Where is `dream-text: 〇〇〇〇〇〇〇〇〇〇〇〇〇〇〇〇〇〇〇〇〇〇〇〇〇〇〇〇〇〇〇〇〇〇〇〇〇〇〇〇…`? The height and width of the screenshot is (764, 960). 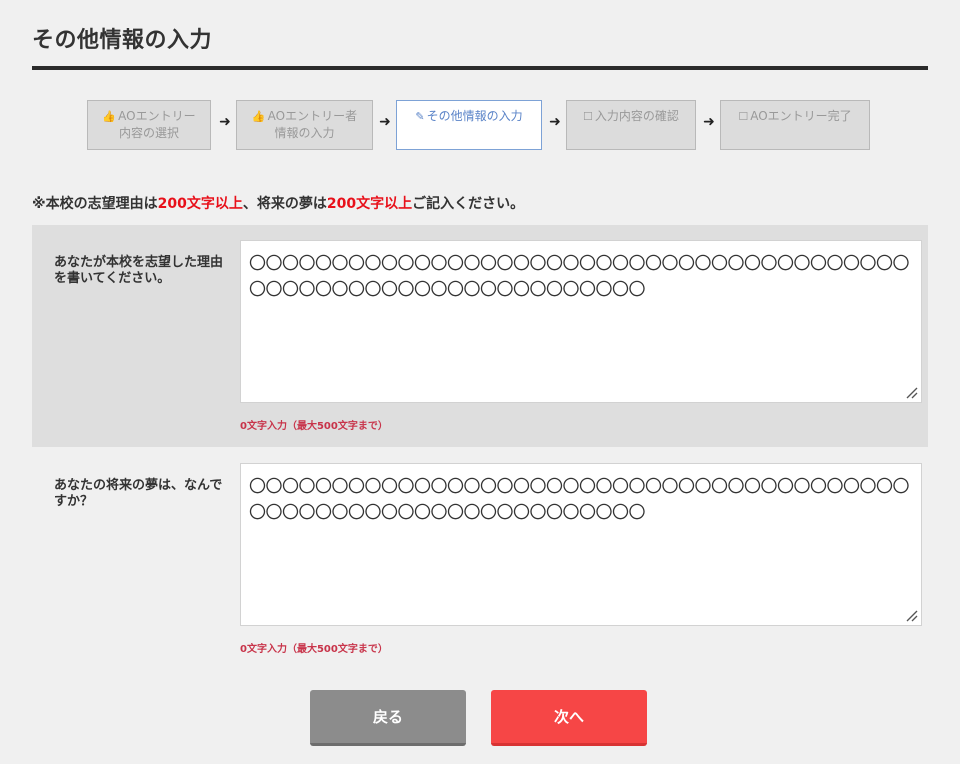
dream-text: 〇〇〇〇〇〇〇〇〇〇〇〇〇〇〇〇〇〇〇〇〇〇〇〇〇〇〇〇〇〇〇〇〇〇〇〇〇〇〇〇… is located at coordinates (579, 500).